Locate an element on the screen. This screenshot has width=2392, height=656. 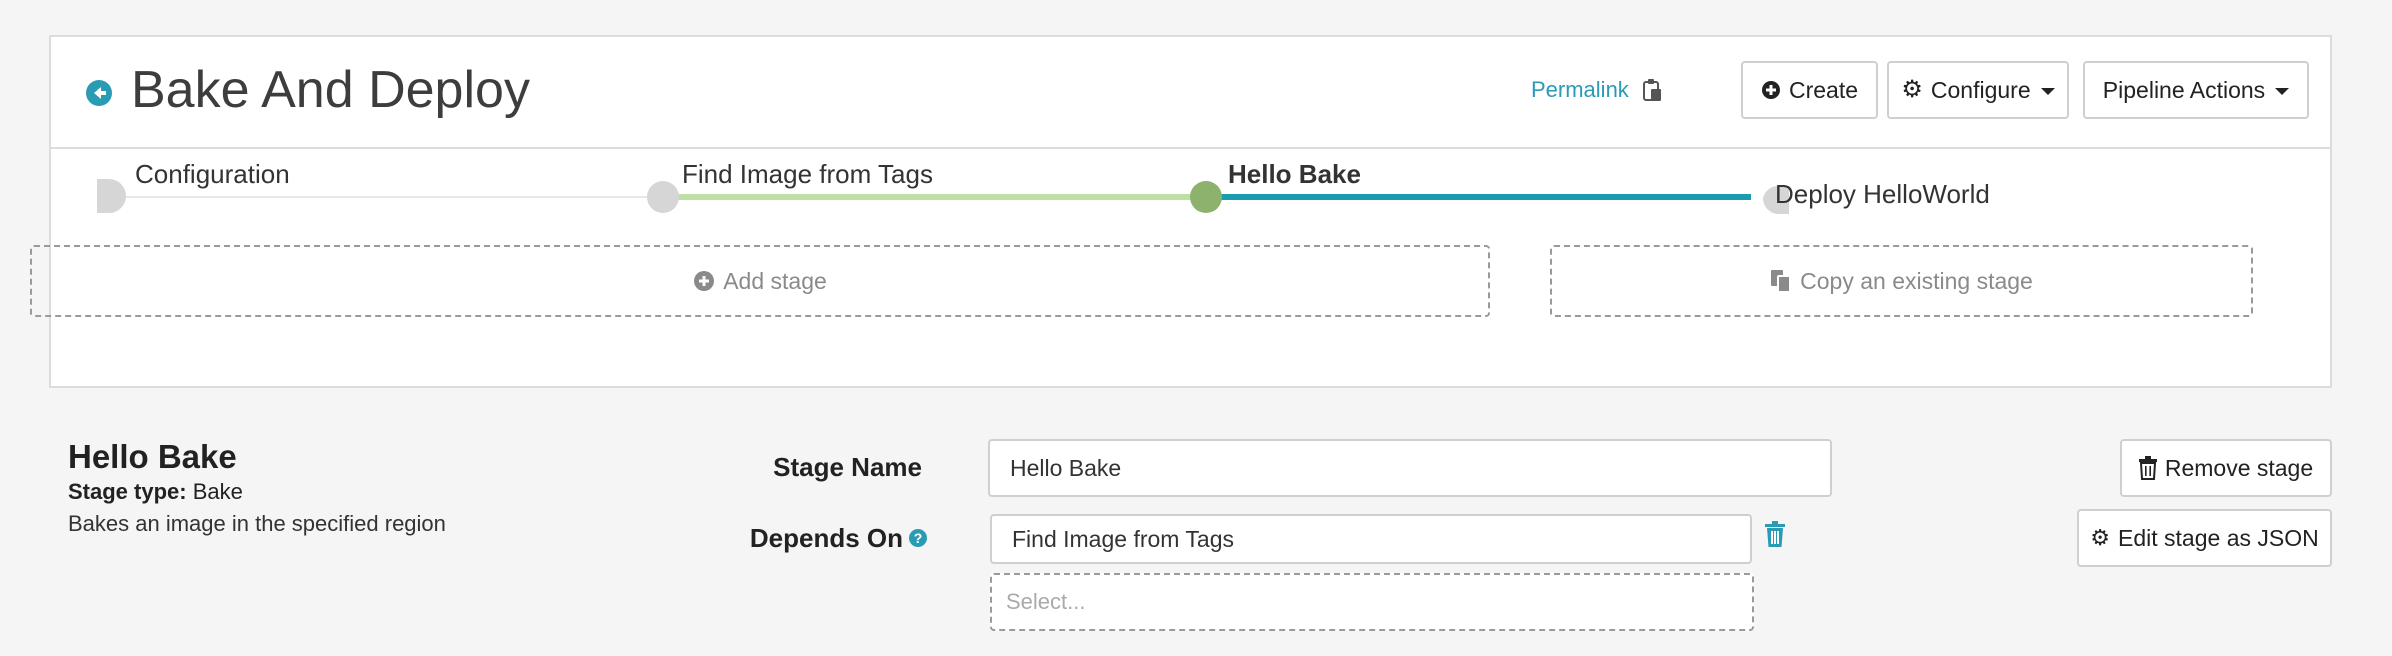
add-stage-label: Add stage is located at coordinates (775, 280).